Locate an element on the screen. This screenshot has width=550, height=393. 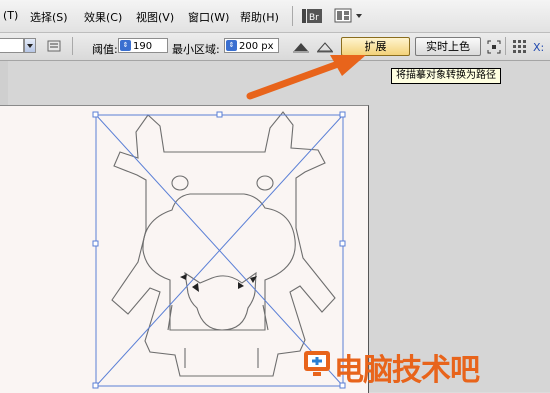
tooltip: 将描摹对象转换为路径 is located at coordinates (446, 76).